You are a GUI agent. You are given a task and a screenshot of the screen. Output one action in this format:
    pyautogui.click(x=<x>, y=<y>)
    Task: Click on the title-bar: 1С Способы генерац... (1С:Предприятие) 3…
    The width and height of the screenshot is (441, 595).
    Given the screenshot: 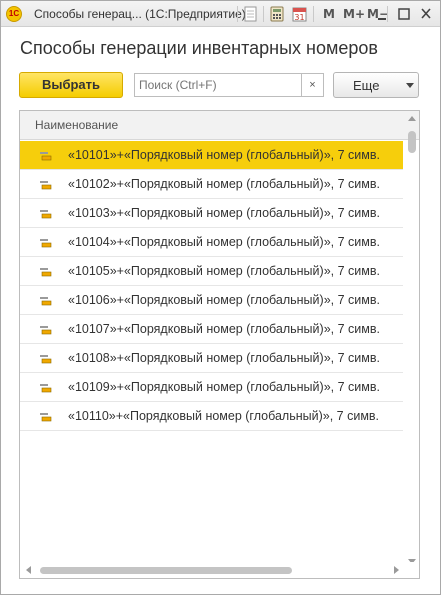 What is the action you would take?
    pyautogui.click(x=220, y=14)
    